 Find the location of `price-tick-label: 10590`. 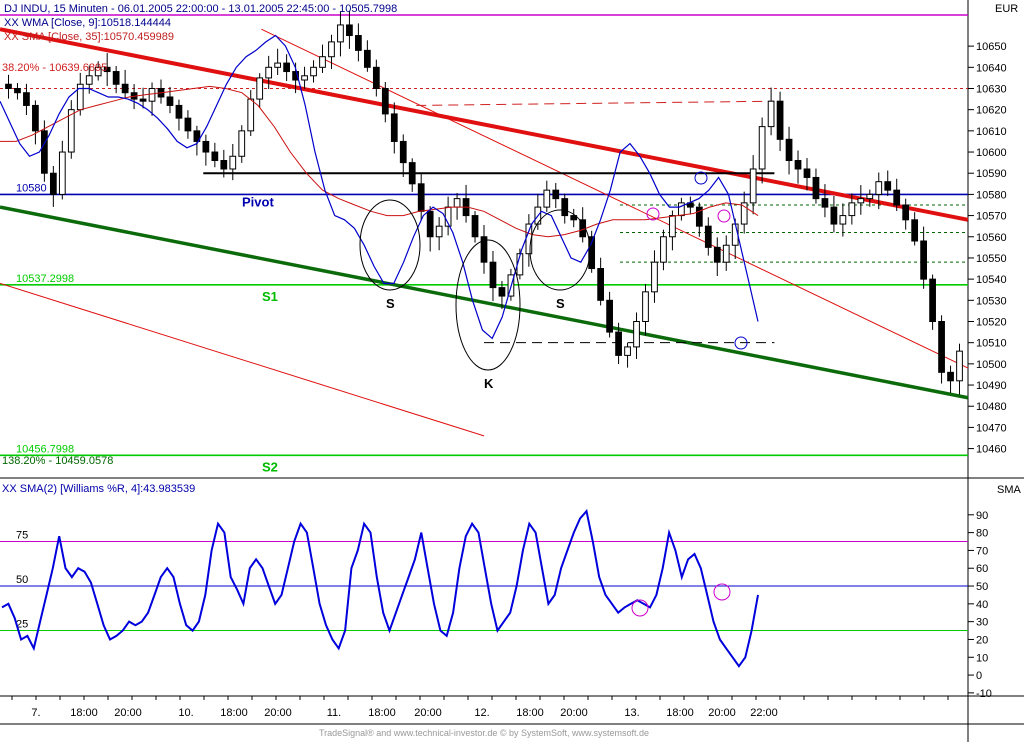

price-tick-label: 10590 is located at coordinates (991, 174).